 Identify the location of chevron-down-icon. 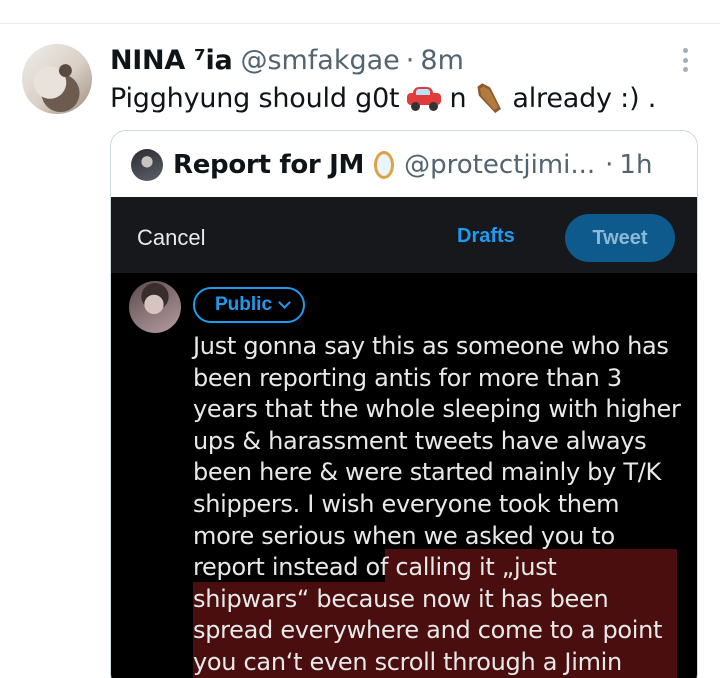
(284, 302).